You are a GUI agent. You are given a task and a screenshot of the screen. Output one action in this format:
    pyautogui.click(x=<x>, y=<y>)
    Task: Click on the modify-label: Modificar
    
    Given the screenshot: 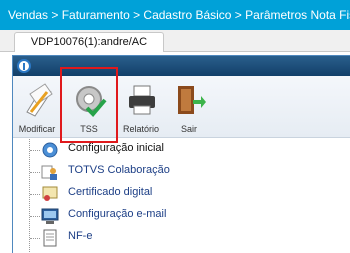 What is the action you would take?
    pyautogui.click(x=37, y=129)
    